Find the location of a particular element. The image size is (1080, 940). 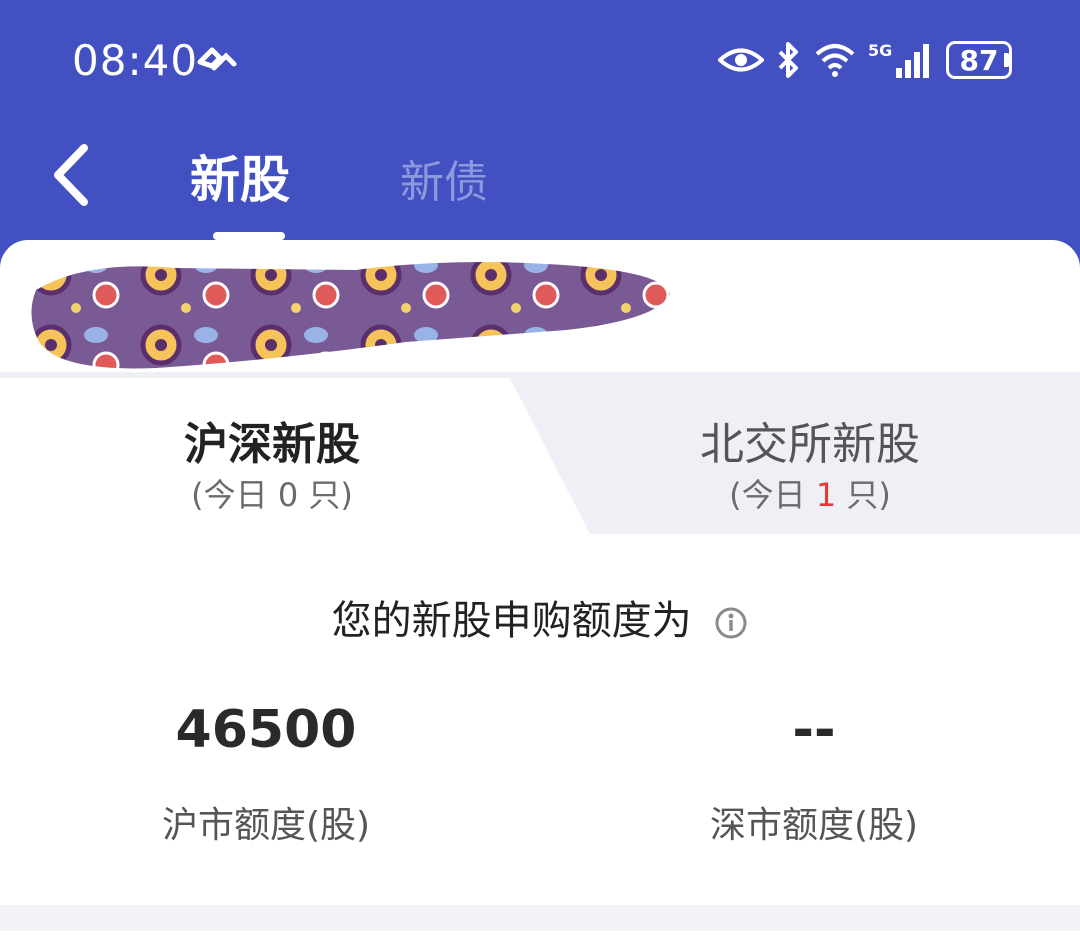

tab-hushen-new-stock: 沪深新股 is located at coordinates (272, 440).